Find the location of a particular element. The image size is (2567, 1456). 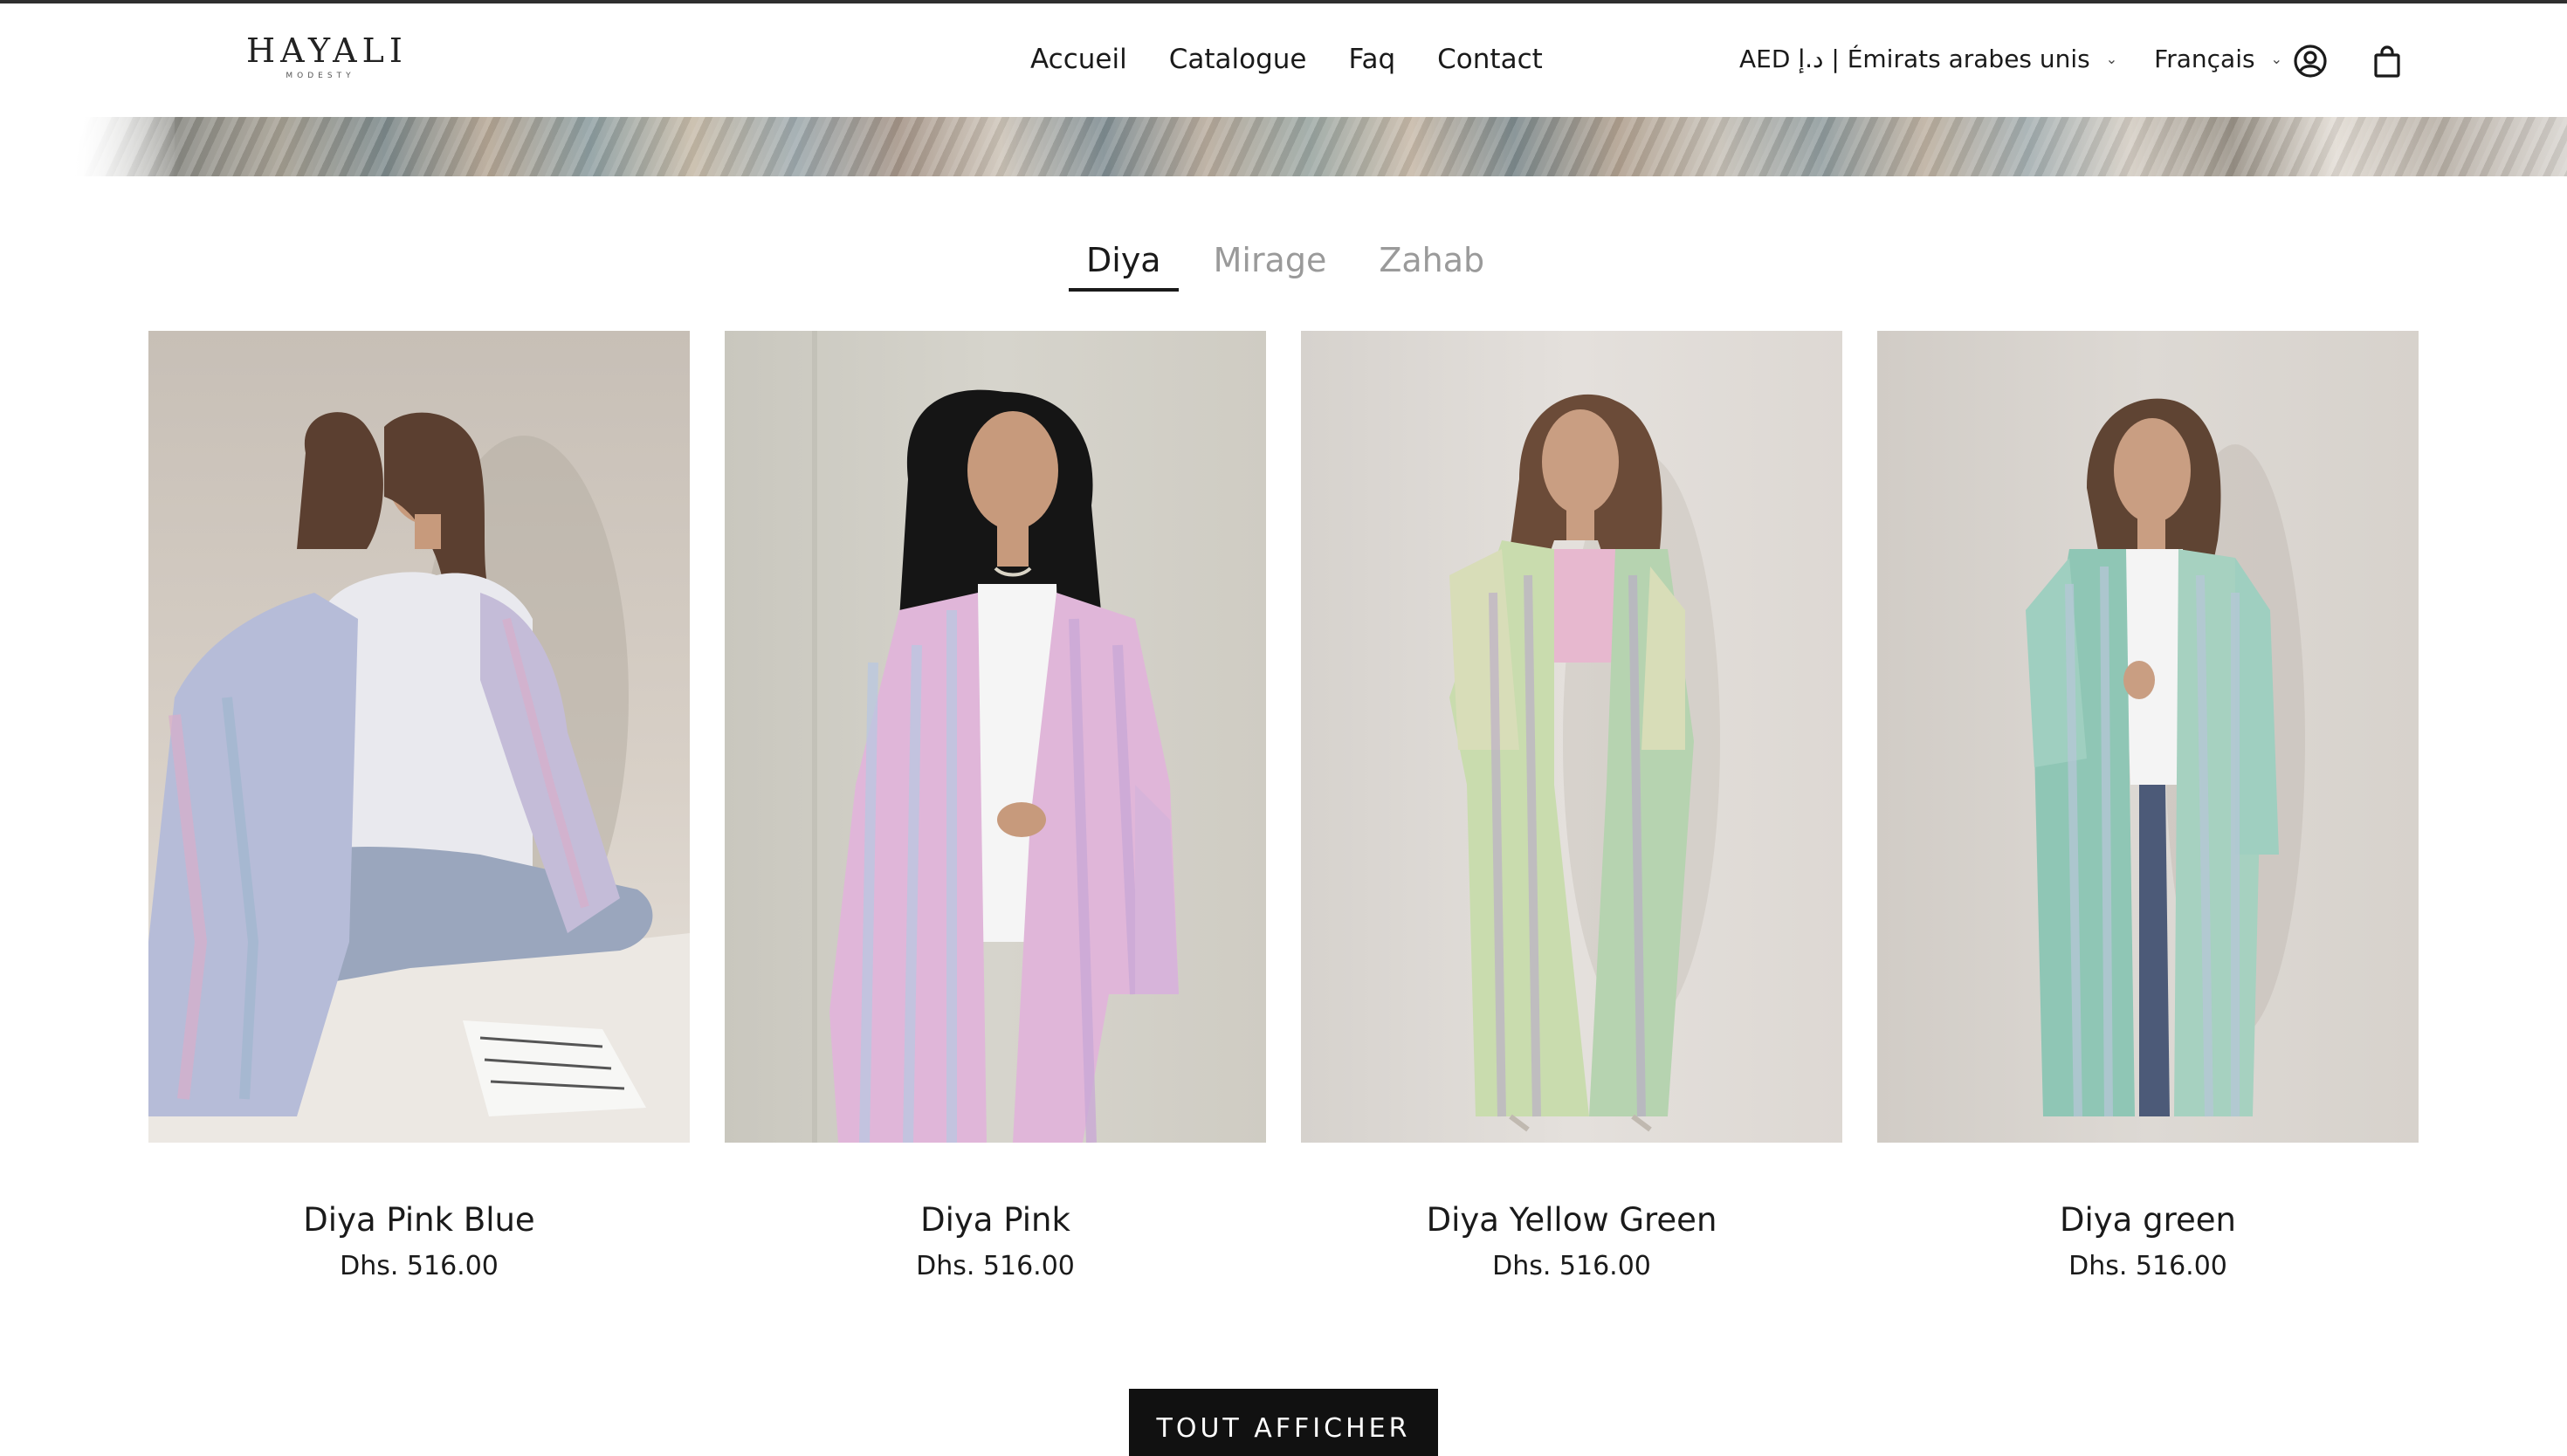

product-card: Diya green Dhs. 516.00 is located at coordinates (2148, 807).